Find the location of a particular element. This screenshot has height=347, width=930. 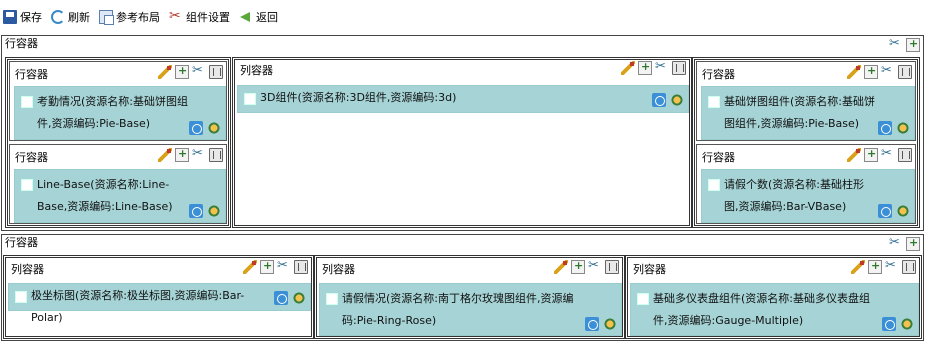

row-container-left-top: 行容器 考勤情况(资源名称:基础饼图组件,资源编码:Pie-Base) is located at coordinates (118, 101).